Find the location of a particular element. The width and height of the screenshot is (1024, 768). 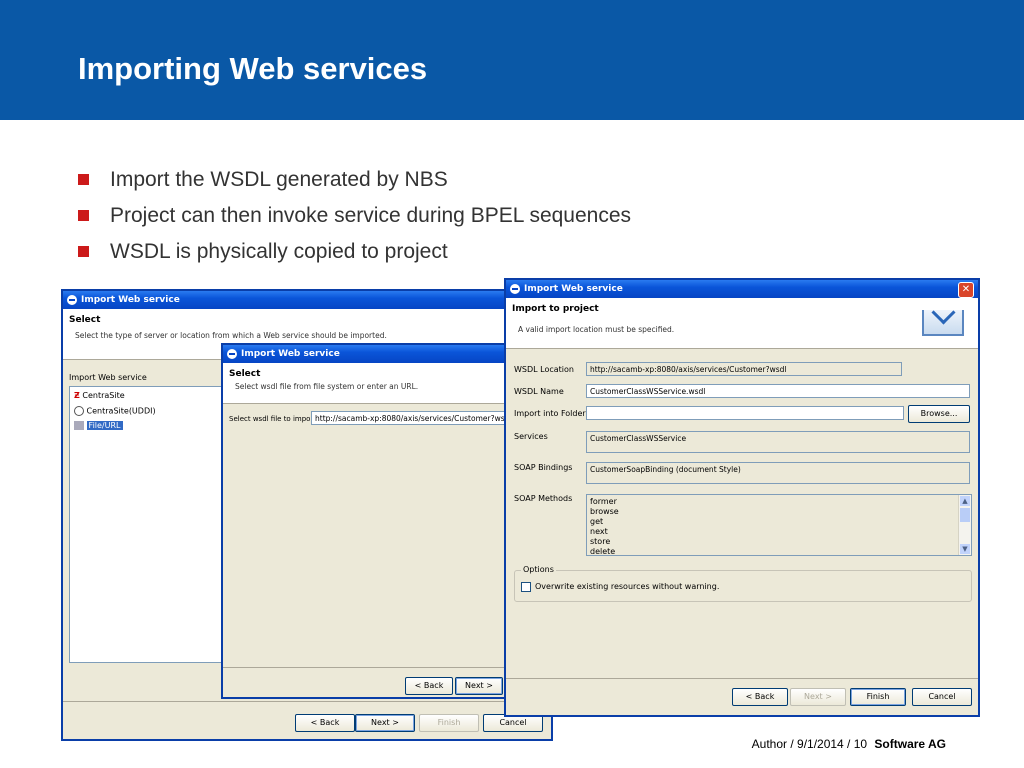

list-label: Import Web service is located at coordinates (108, 377).